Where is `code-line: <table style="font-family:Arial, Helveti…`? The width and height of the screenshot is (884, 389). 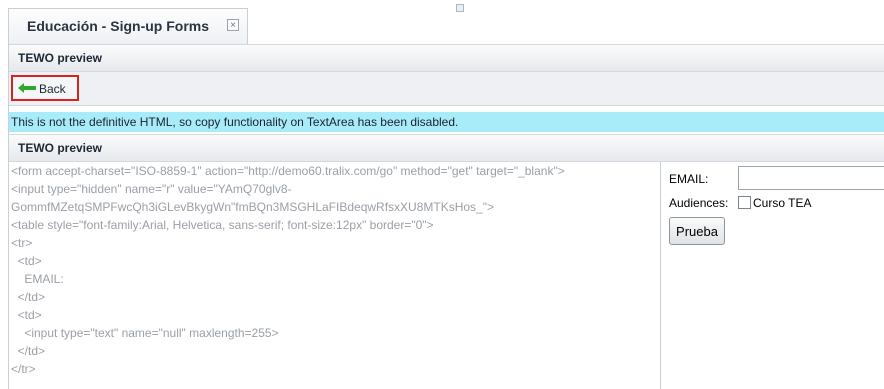
code-line: <table style="font-family:Arial, Helveti… is located at coordinates (222, 225).